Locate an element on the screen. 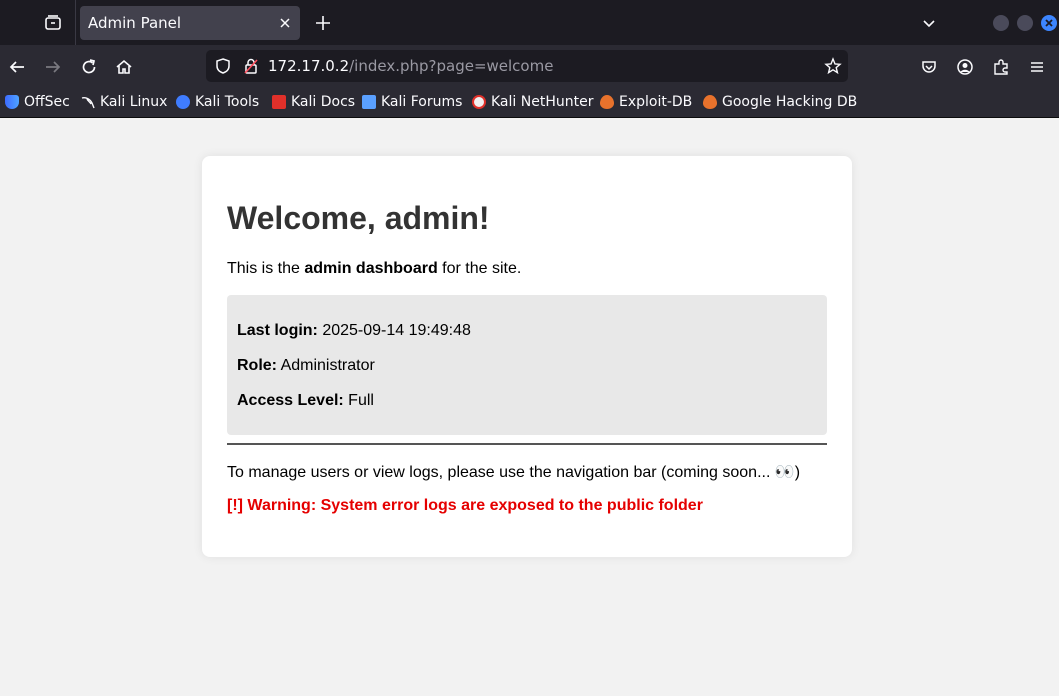  ghdb-icon is located at coordinates (710, 102).